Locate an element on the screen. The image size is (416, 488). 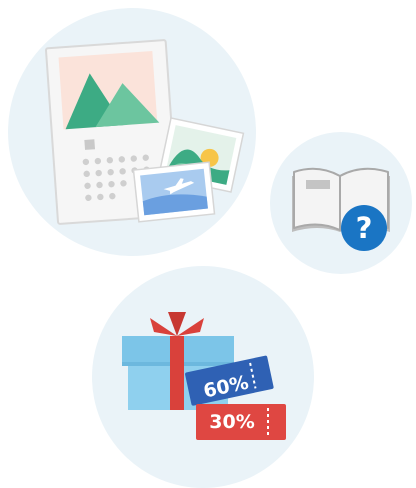
help-question-mark: ? is located at coordinates (364, 228).